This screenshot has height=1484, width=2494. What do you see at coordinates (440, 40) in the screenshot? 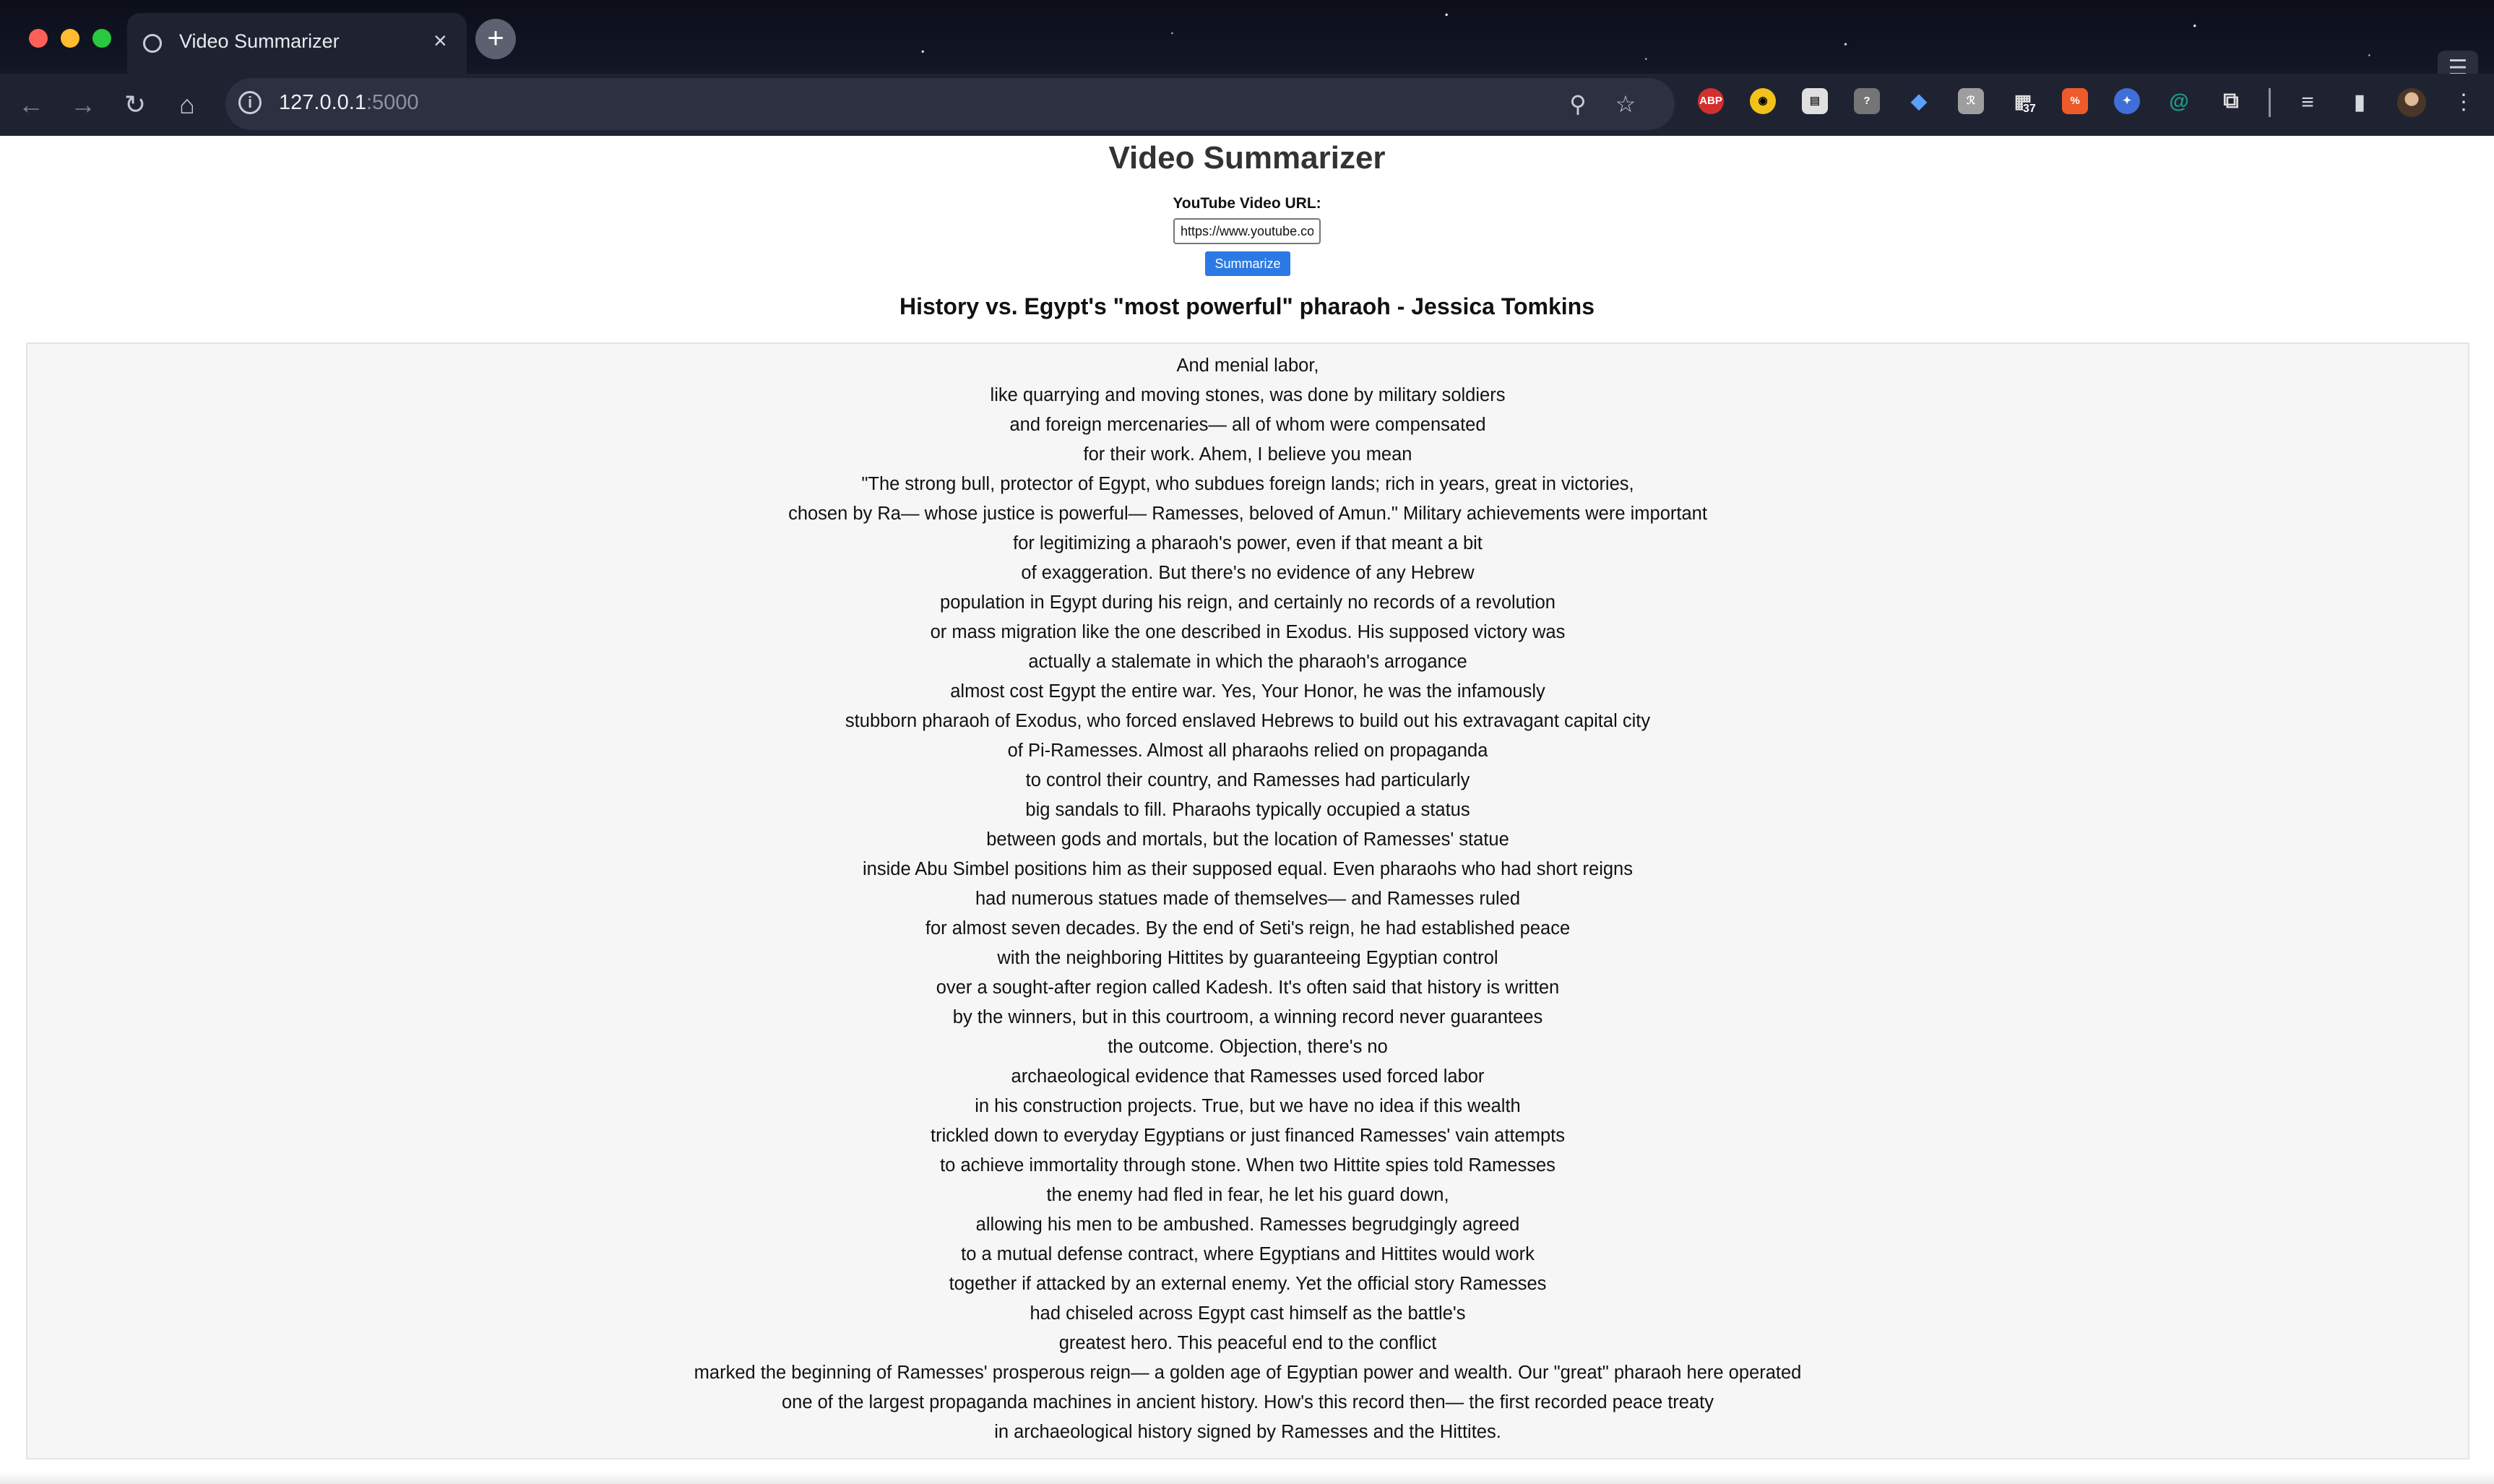
I see `tab-close-icon: ×` at bounding box center [440, 40].